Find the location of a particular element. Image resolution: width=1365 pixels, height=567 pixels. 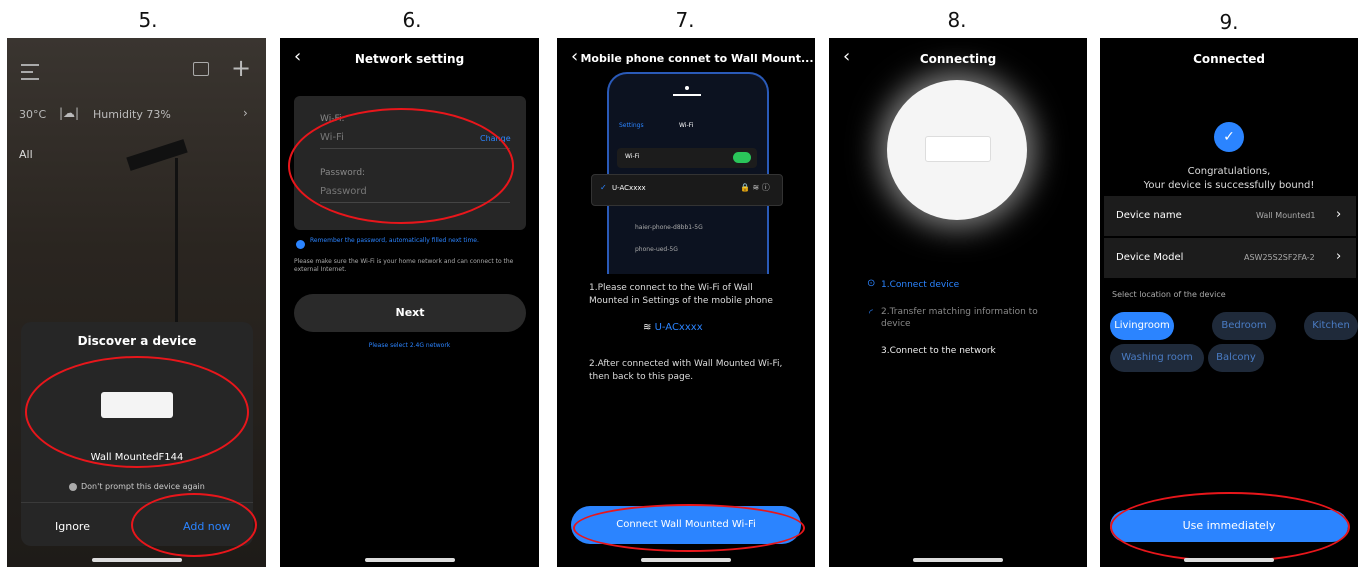

cloud-icon: |☁| is located at coordinates (69, 113).